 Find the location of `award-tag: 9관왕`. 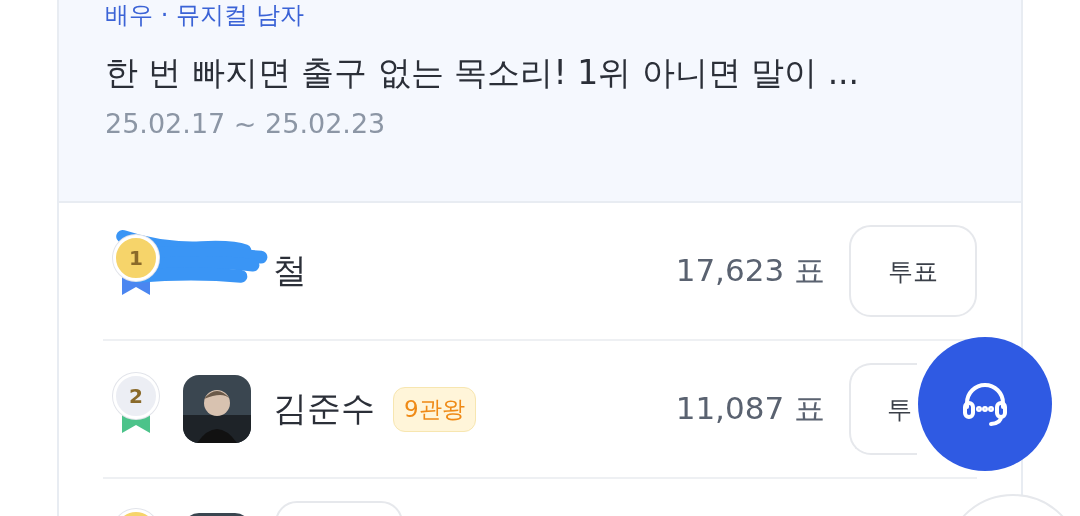

award-tag: 9관왕 is located at coordinates (434, 409).